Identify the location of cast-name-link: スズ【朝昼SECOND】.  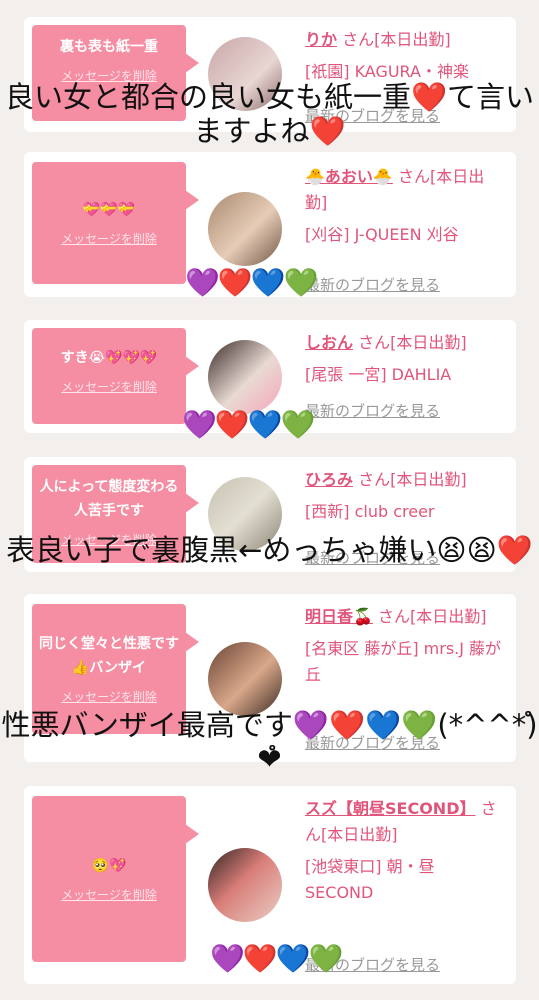
(390, 808).